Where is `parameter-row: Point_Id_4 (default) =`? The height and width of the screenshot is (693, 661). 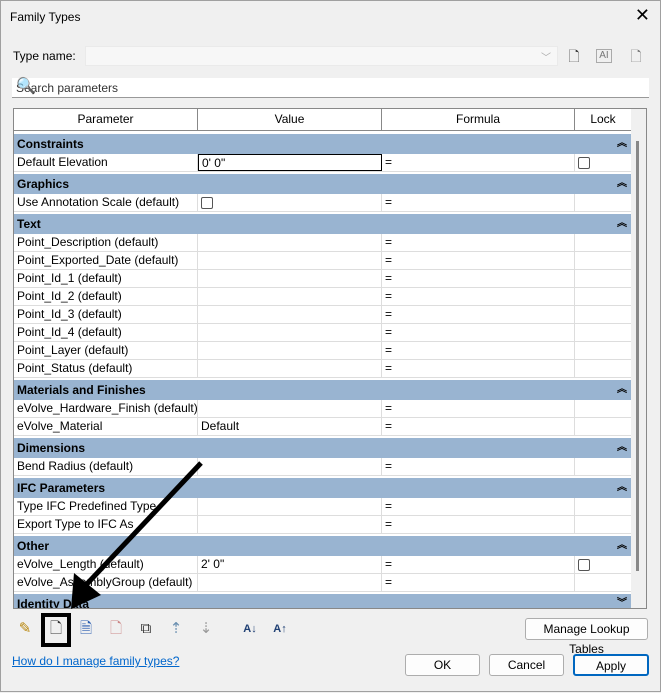 parameter-row: Point_Id_4 (default) = is located at coordinates (323, 333).